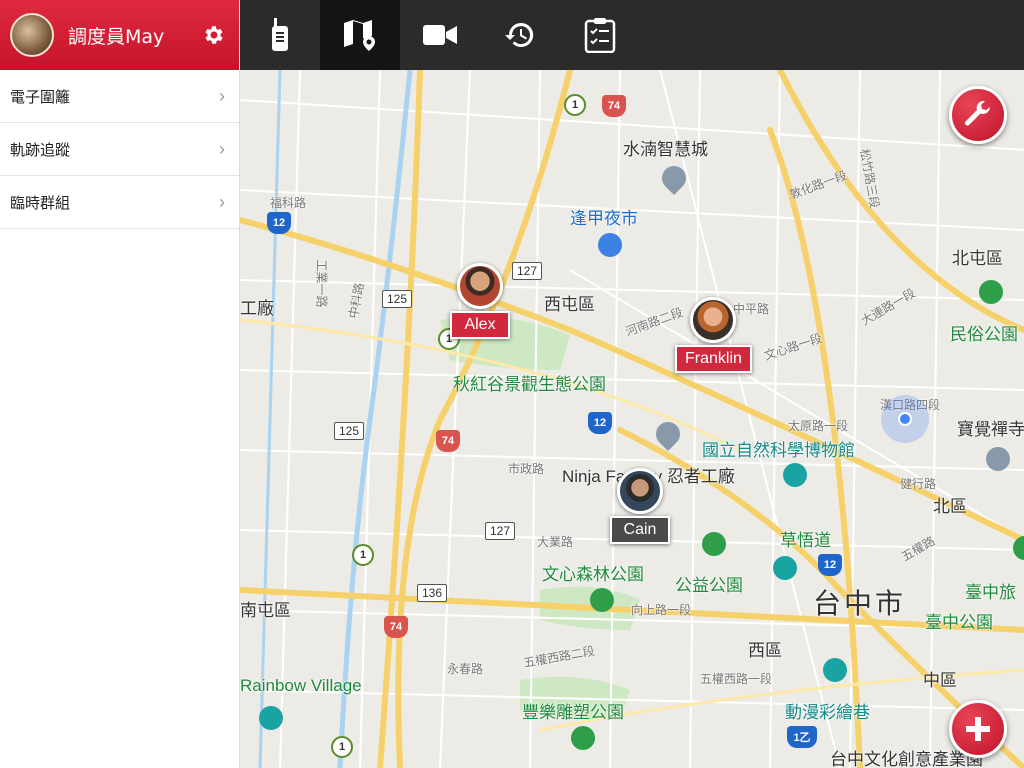 Image resolution: width=1024 pixels, height=768 pixels. Describe the element at coordinates (257, 309) in the screenshot. I see `place-label: 工廠` at that location.